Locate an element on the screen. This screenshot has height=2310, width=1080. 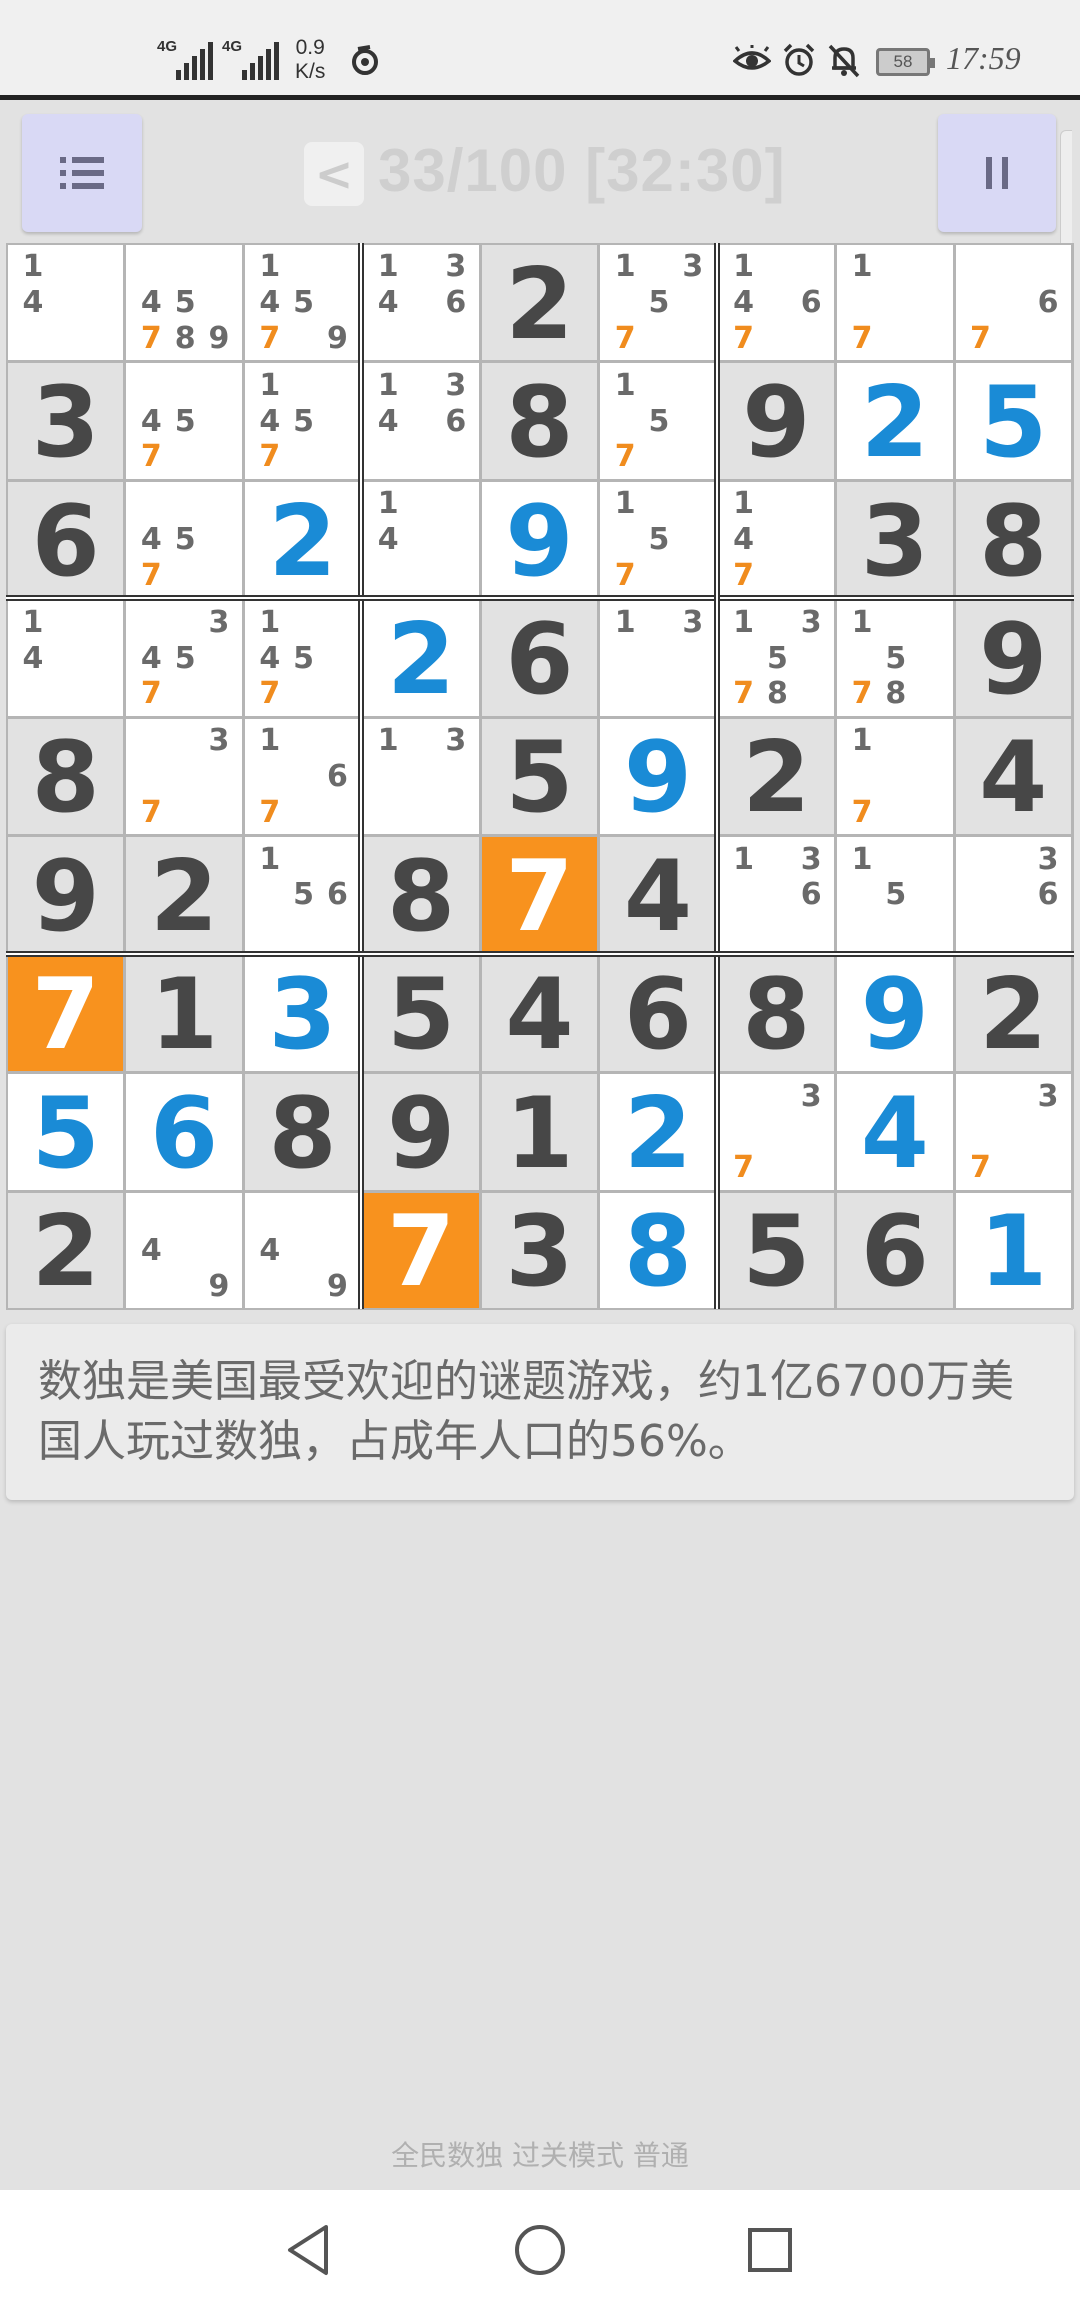
cell-value: 7 is located at coordinates (65, 1015).